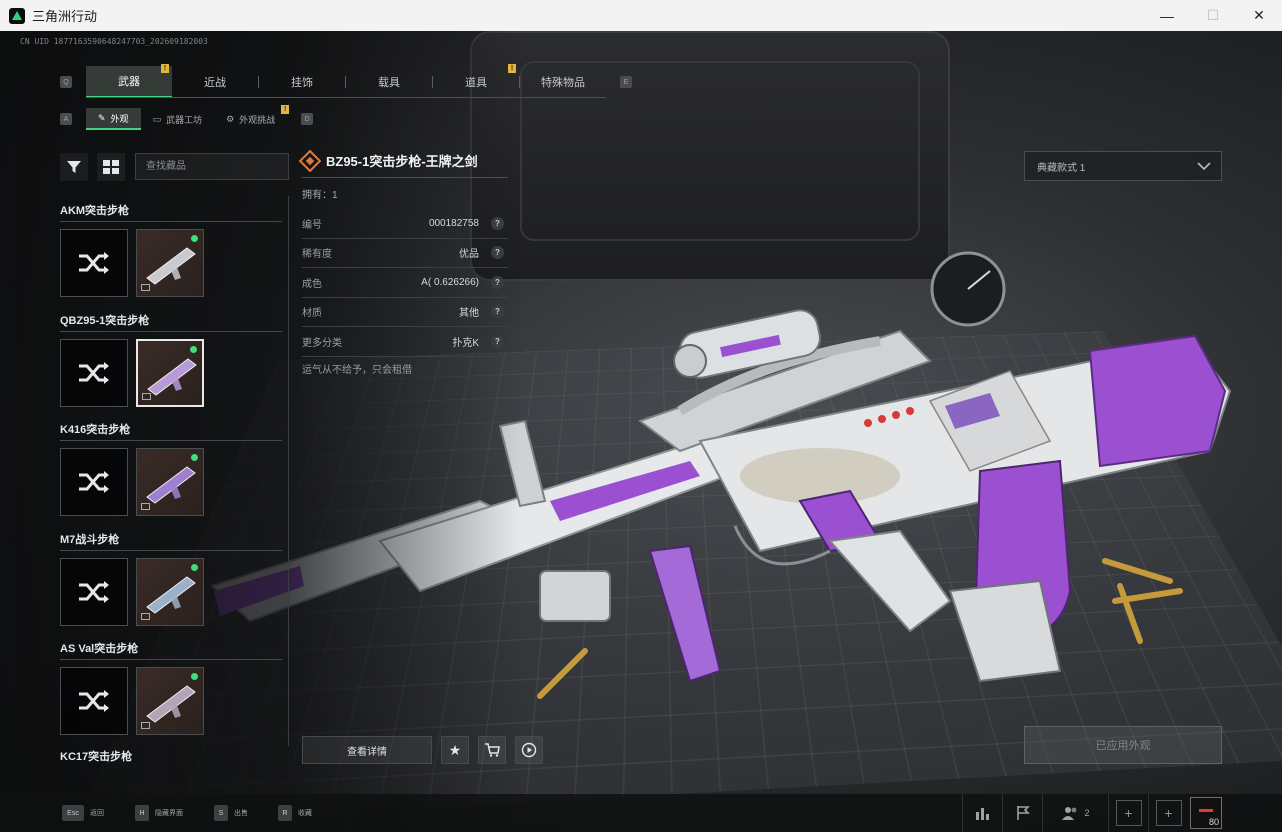 The height and width of the screenshot is (832, 1282). Describe the element at coordinates (1204, 166) in the screenshot. I see `chevron-down-icon` at that location.